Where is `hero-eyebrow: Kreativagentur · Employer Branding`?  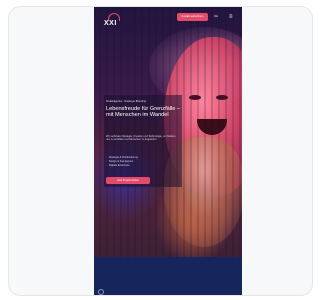 hero-eyebrow: Kreativagentur · Employer Branding is located at coordinates (126, 101).